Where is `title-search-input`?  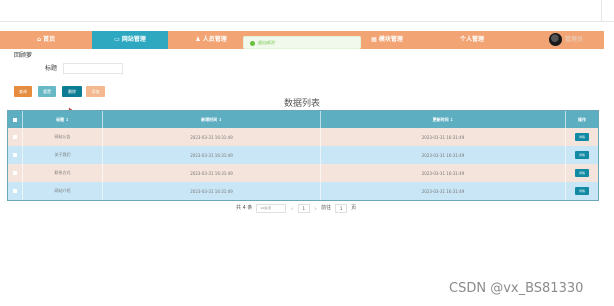 title-search-input is located at coordinates (93, 68).